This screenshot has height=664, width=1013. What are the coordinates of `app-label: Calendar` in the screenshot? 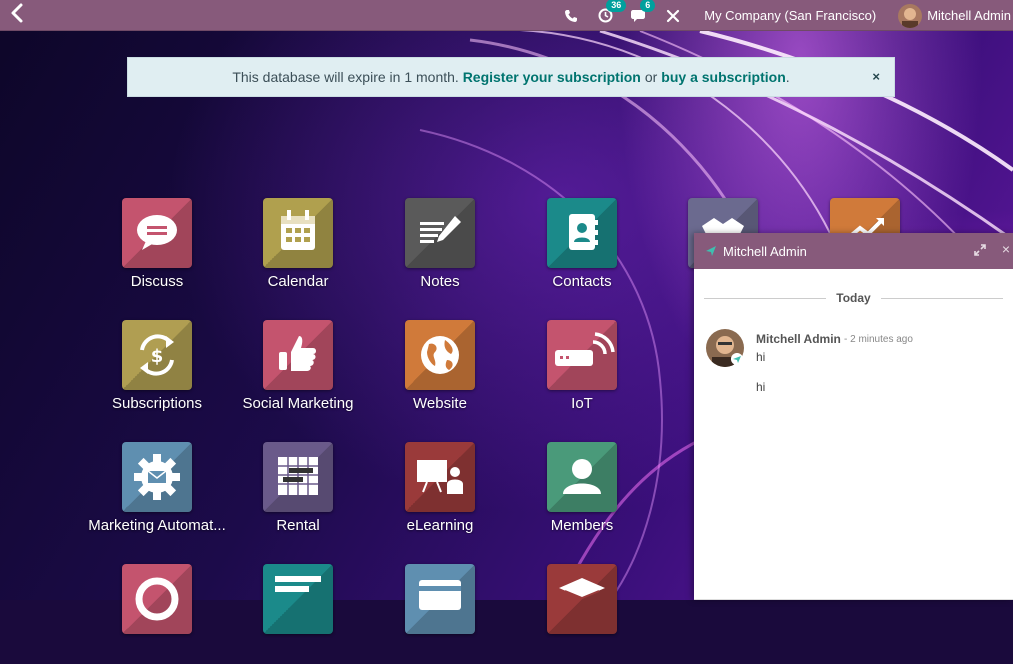 It's located at (298, 281).